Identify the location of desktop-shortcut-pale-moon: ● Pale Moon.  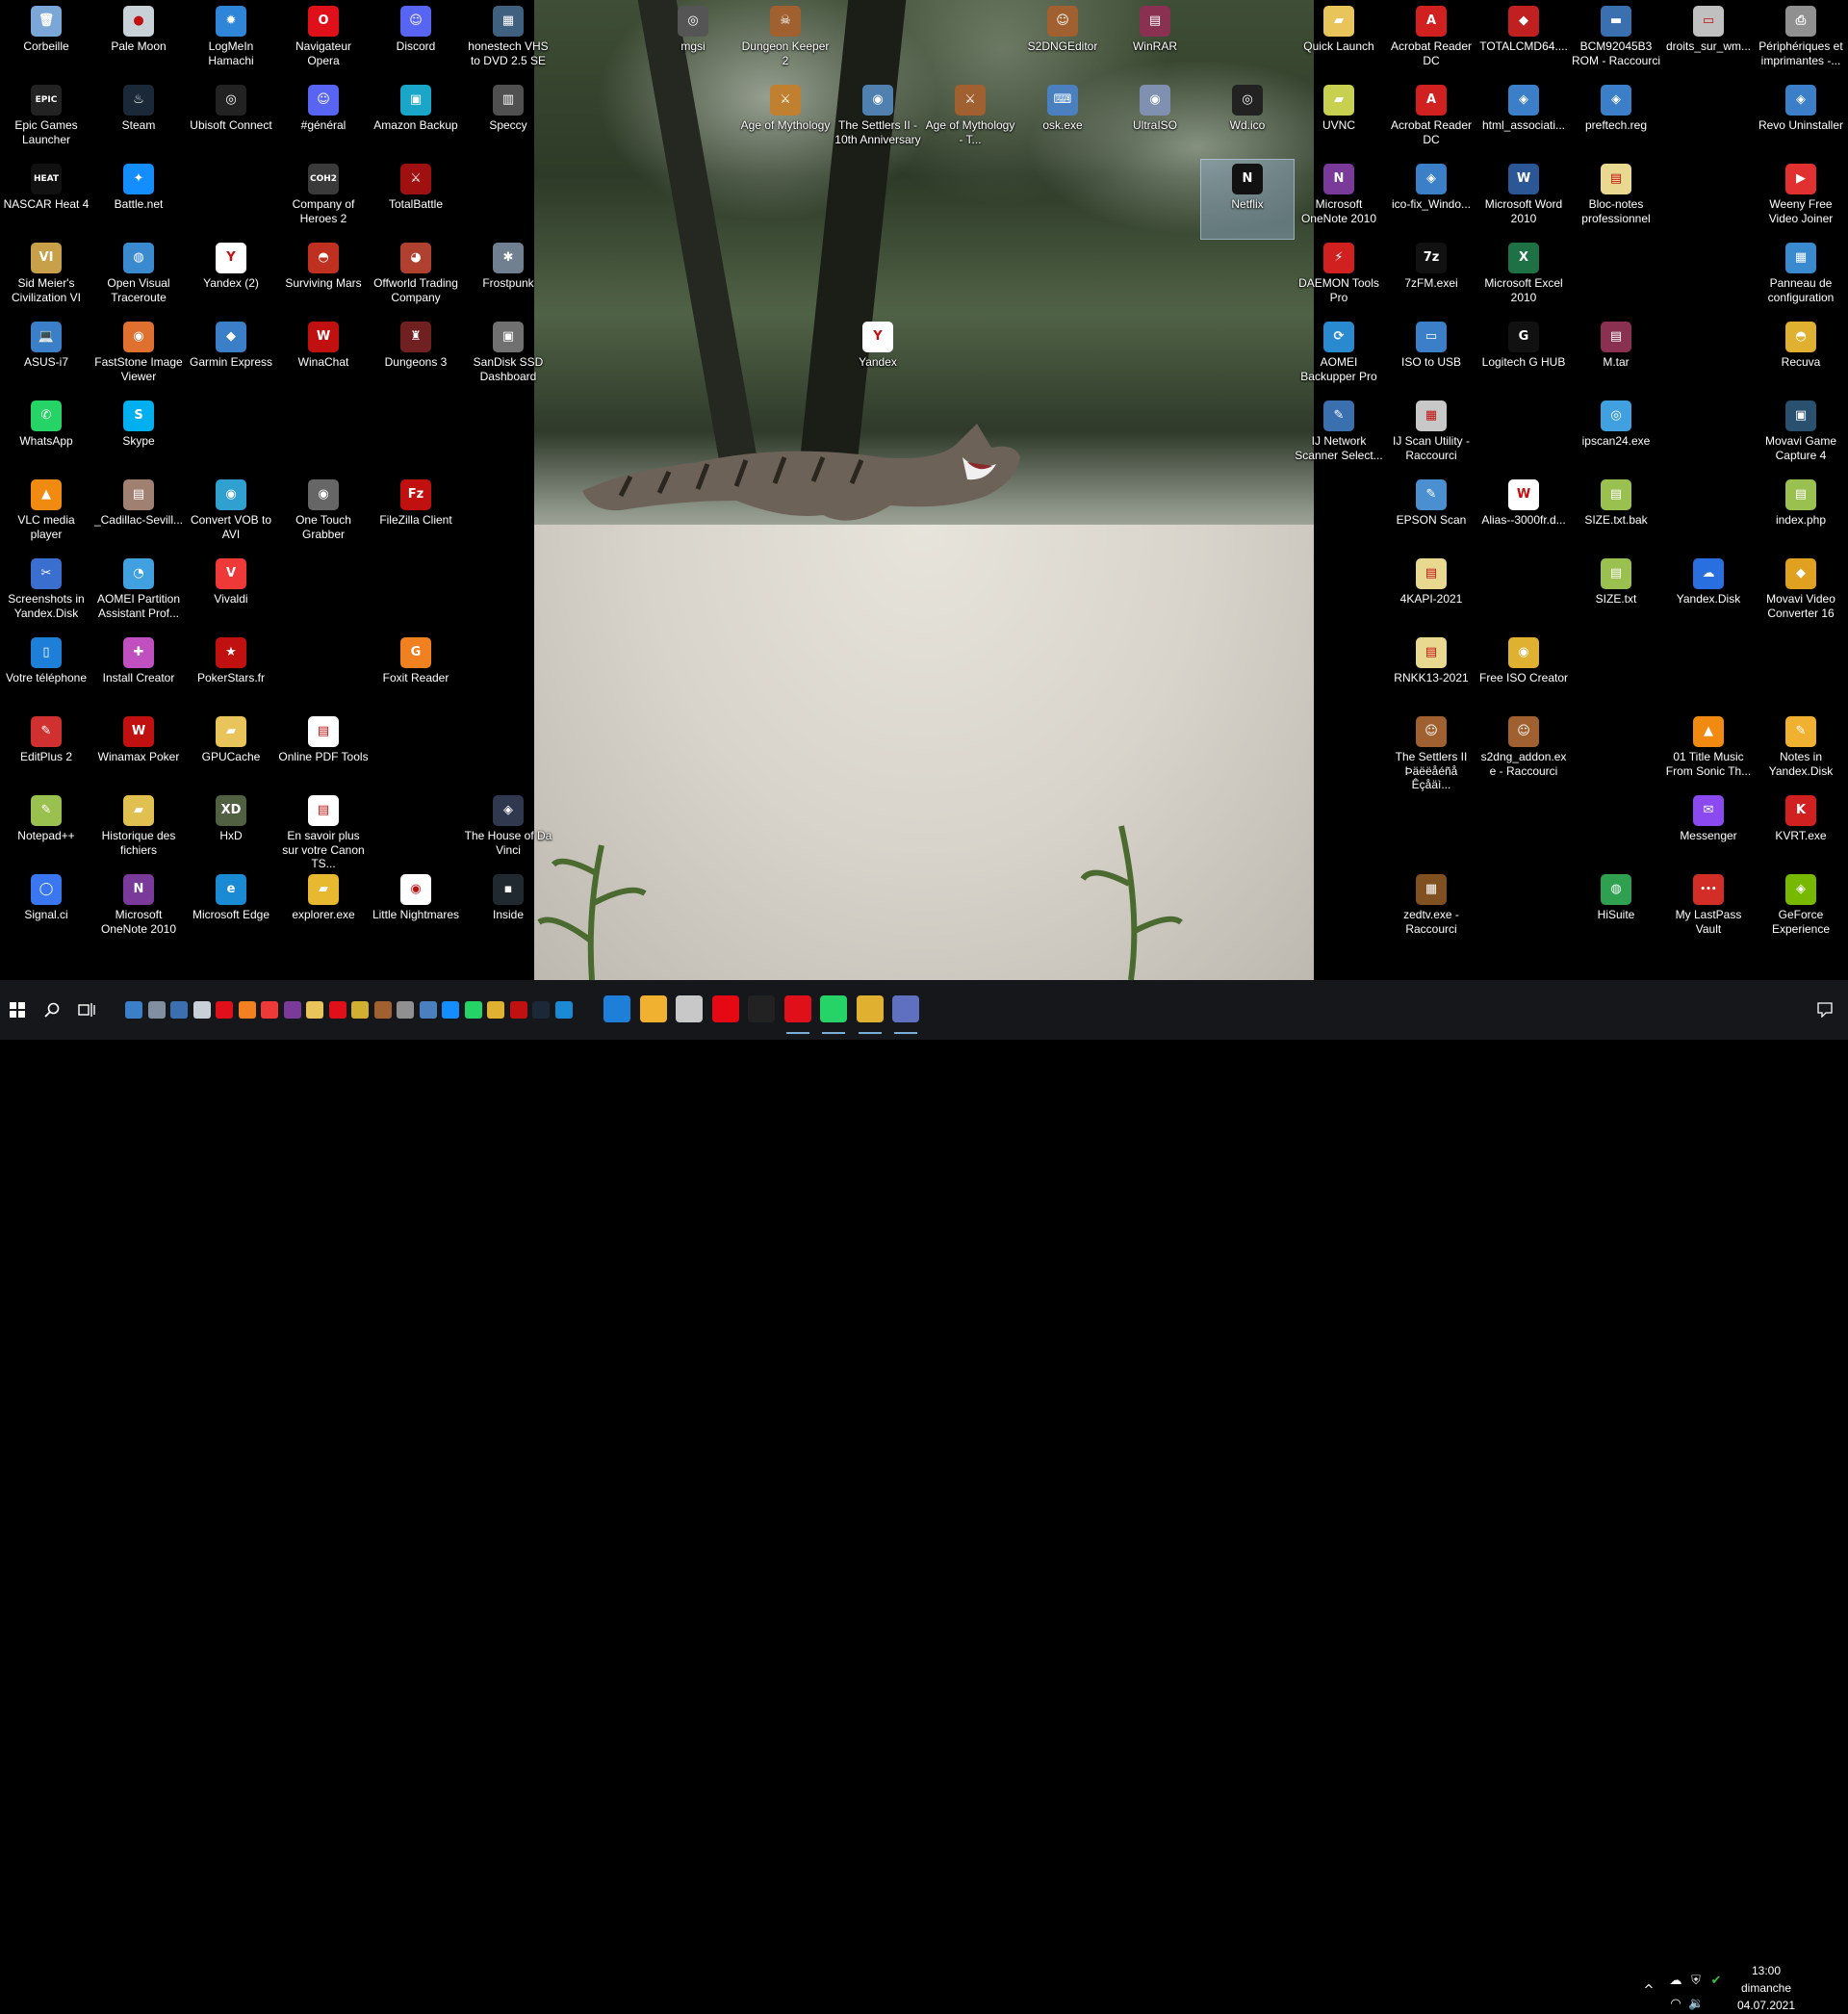
(138, 41).